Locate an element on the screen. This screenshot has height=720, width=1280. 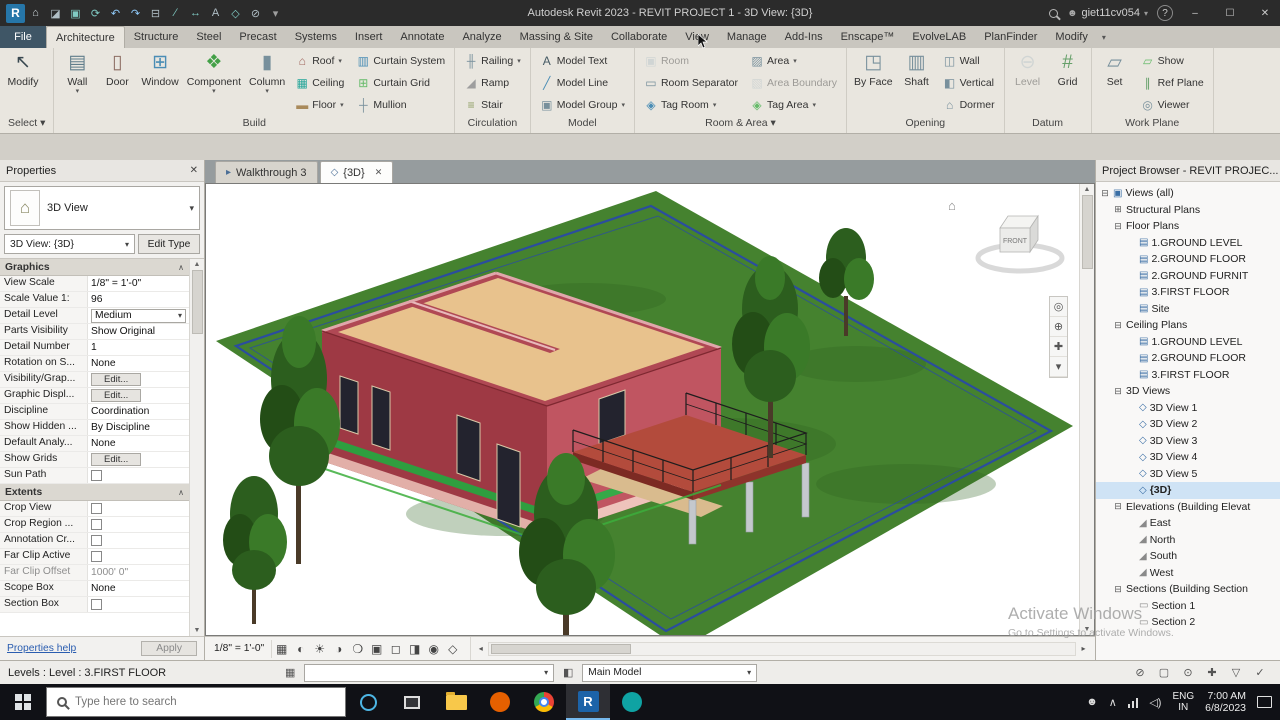
graphics-section-header: Graphics ∧ is located at coordinates (94, 267).